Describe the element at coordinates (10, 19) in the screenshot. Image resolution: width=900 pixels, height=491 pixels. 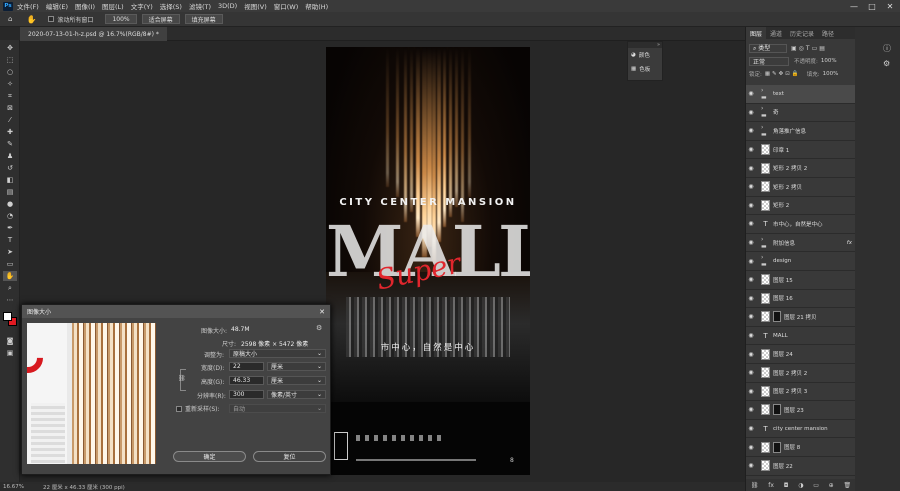
I see `home-icon: ⌂` at that location.